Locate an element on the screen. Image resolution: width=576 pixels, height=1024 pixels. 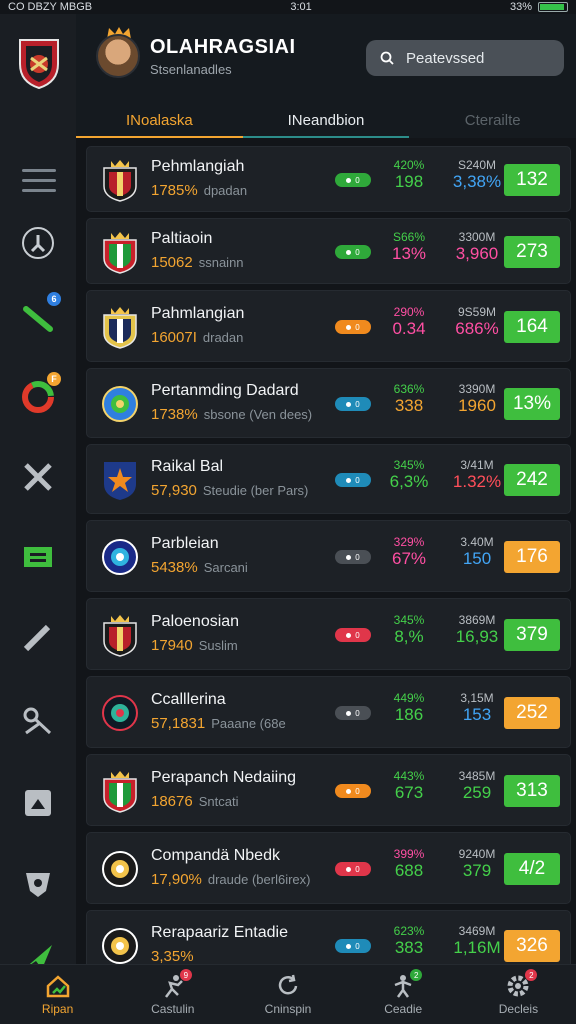
team-name: Compandä Nbedk is located at coordinates (215, 855).